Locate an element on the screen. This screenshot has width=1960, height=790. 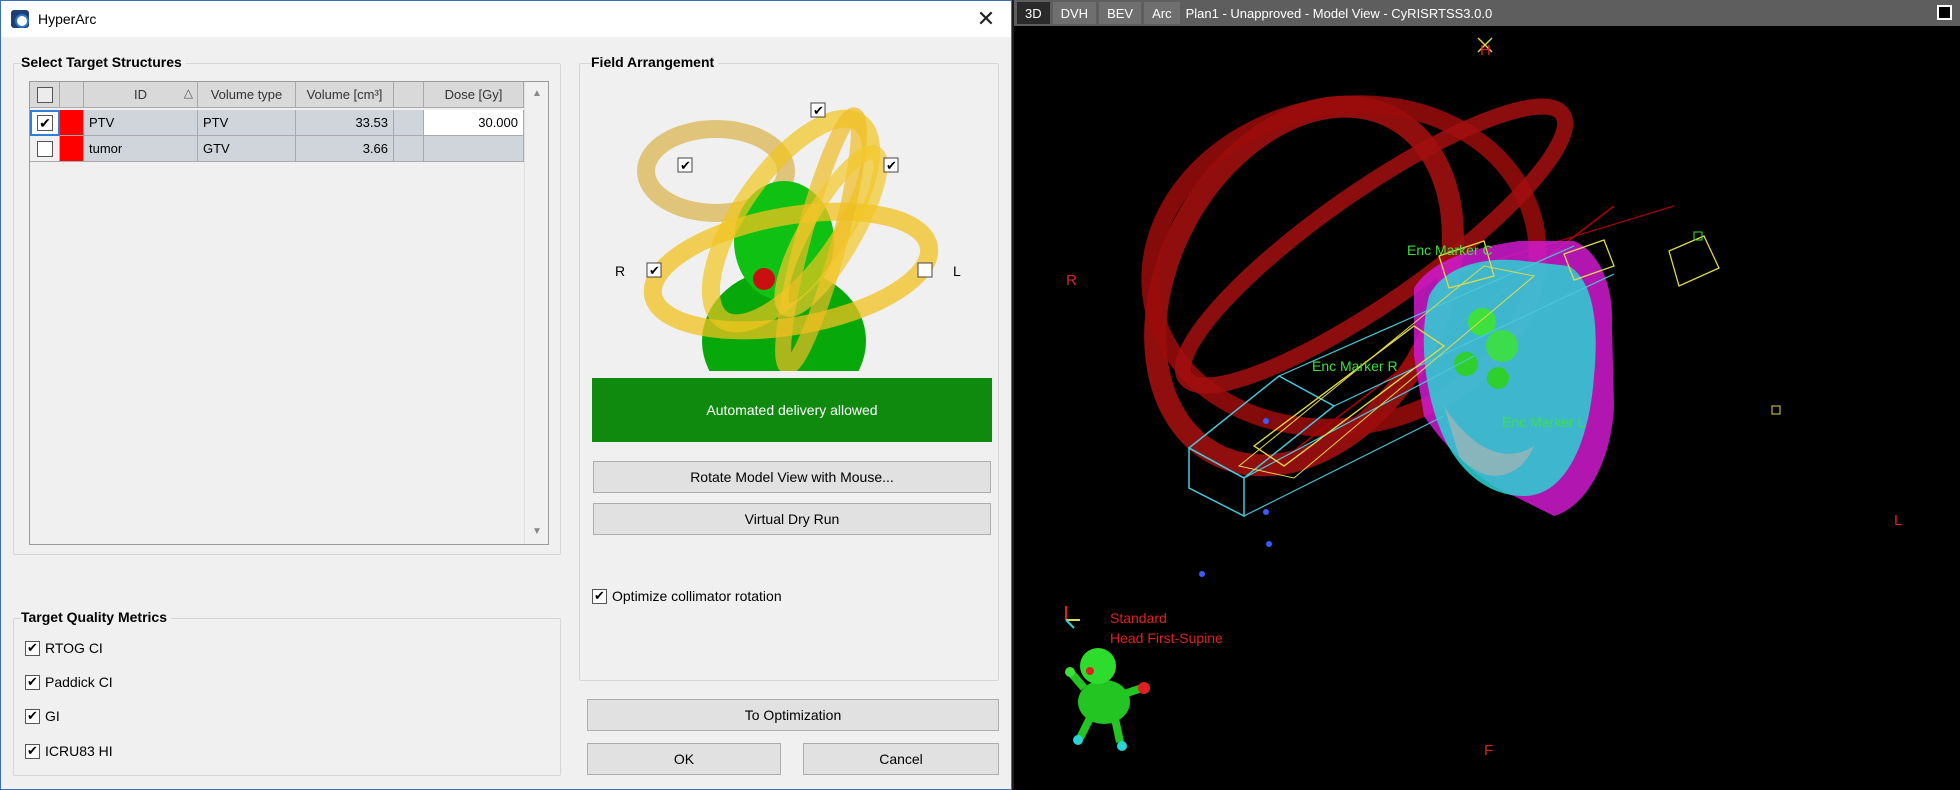
marker-l-box is located at coordinates (1776, 410).